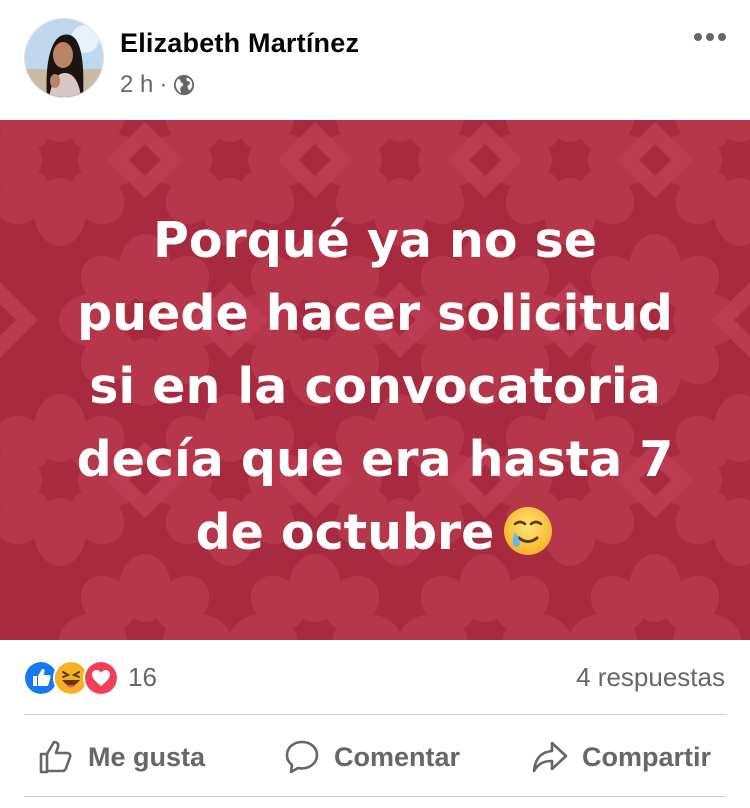  I want to click on comments-count: 4 respuestas, so click(650, 677).